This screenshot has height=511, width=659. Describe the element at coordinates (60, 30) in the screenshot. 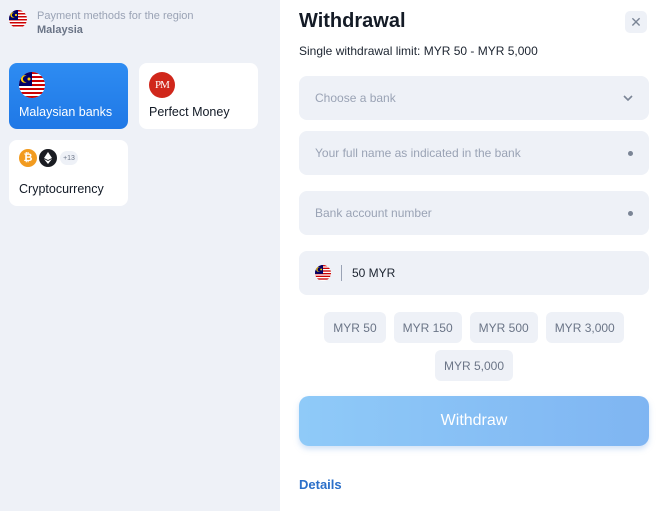

I see `region-country: Malaysia` at that location.